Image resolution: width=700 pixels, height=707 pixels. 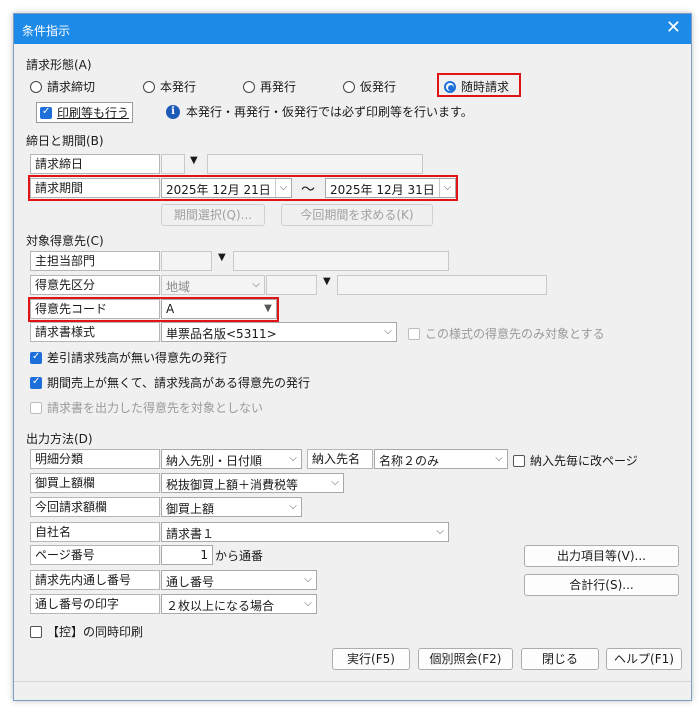 I want to click on radio-reissue: 再発行, so click(x=269, y=86).